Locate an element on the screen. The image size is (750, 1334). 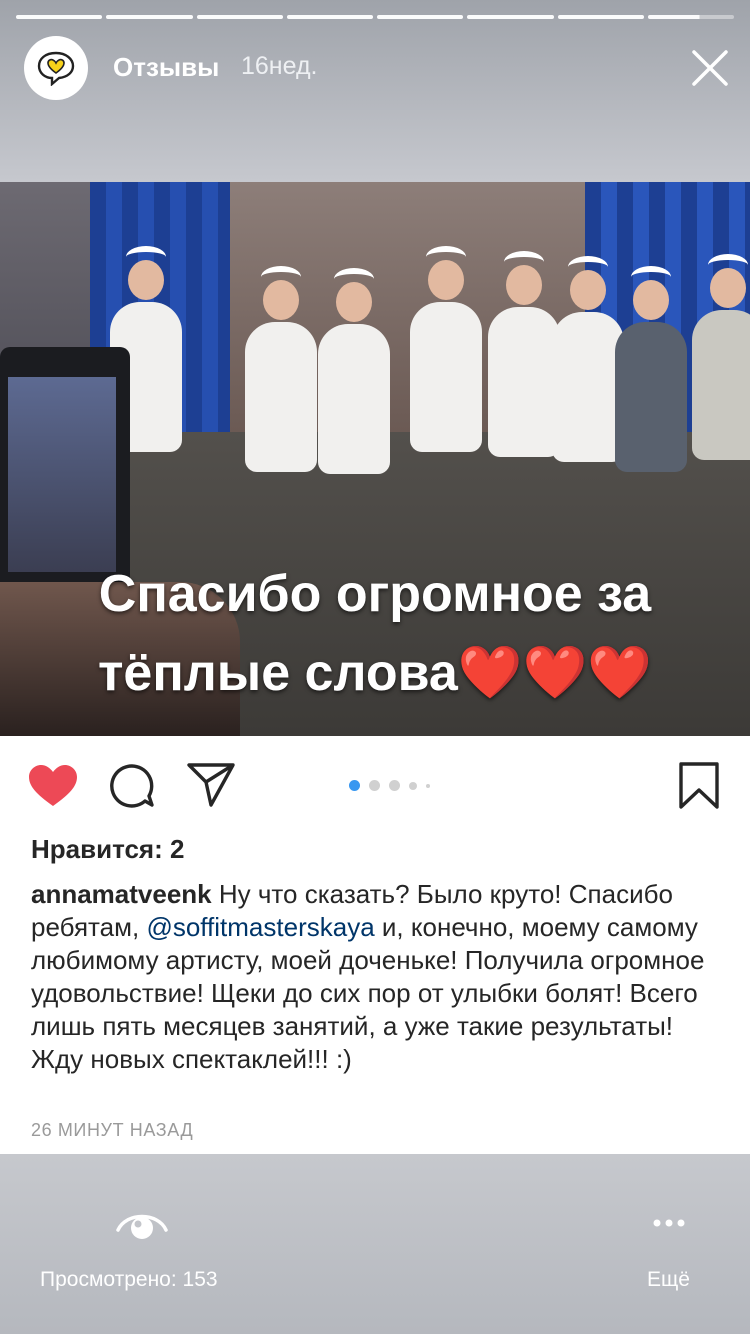
overlay-text-line-2: тёплые слова❤️❤️❤️ is located at coordinates (375, 673).